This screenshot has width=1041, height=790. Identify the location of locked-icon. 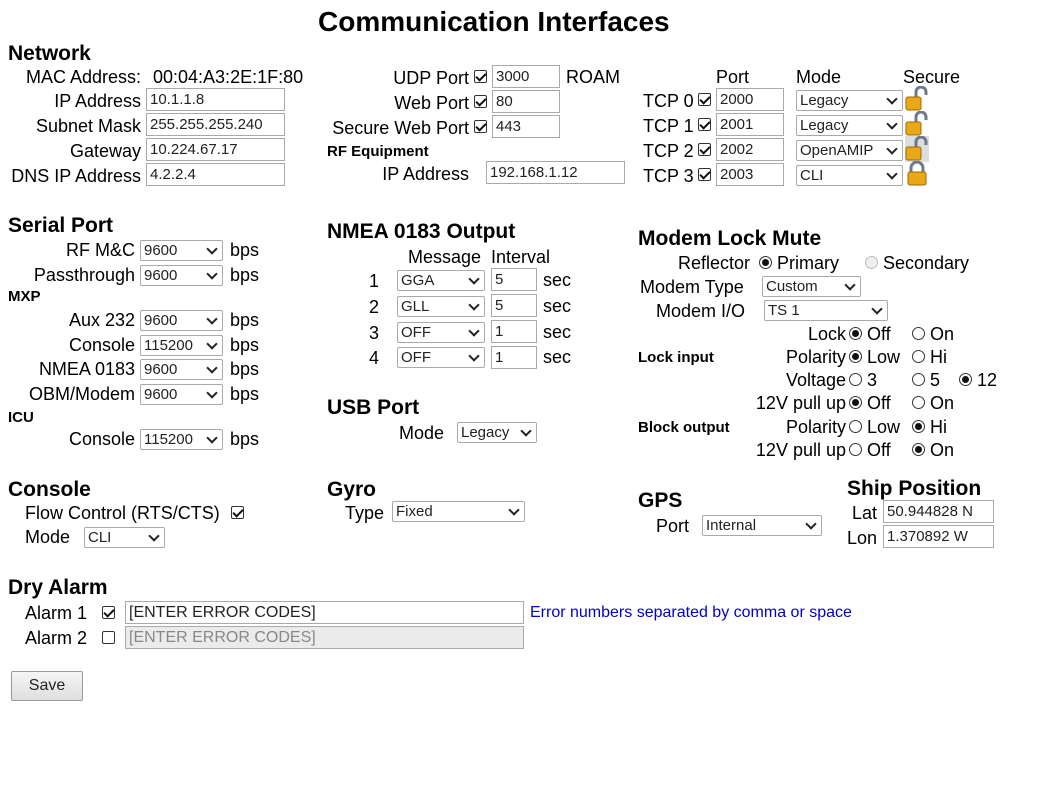
(917, 174).